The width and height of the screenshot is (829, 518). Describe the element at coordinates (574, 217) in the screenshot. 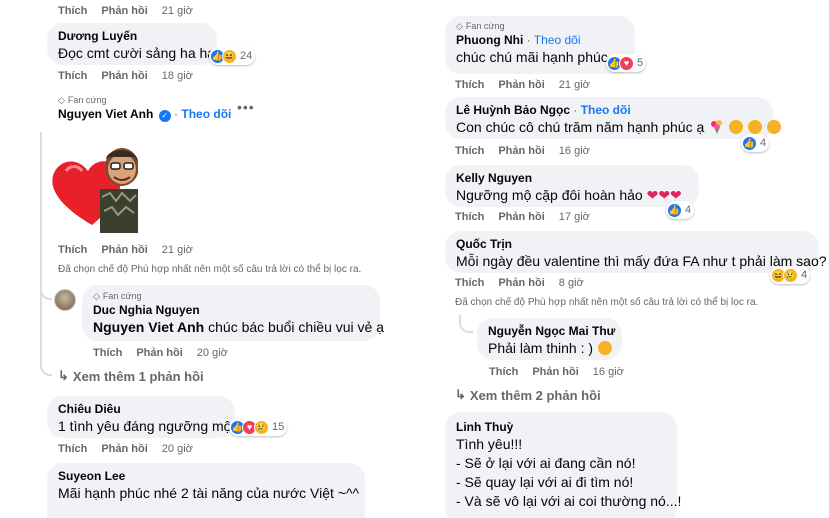

I see `comment-time: 17 giờ` at that location.